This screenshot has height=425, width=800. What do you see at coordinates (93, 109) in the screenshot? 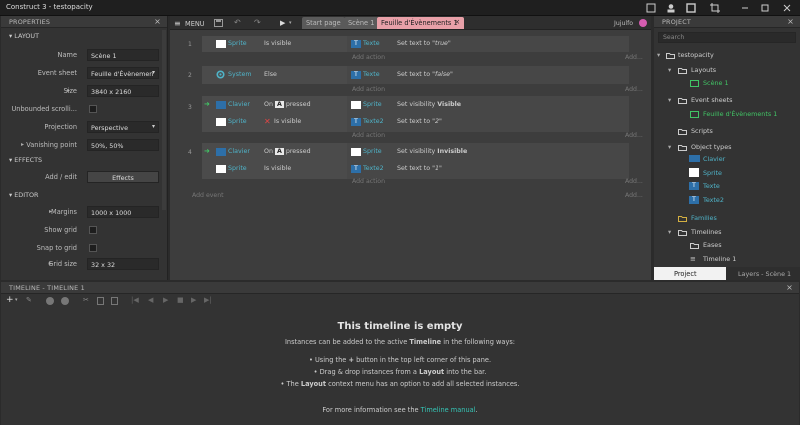
I see `unbounded-checkbox` at bounding box center [93, 109].